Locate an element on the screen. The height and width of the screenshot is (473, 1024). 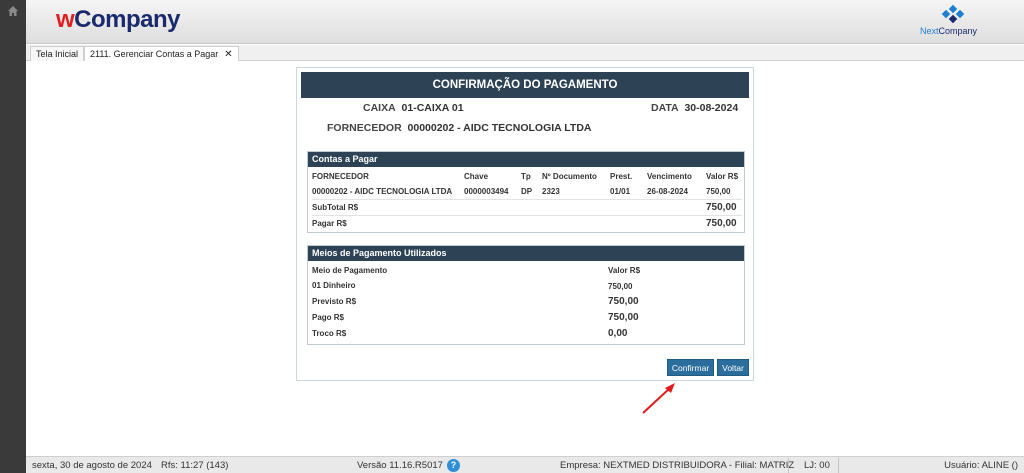
left-sidebar is located at coordinates (13, 236).